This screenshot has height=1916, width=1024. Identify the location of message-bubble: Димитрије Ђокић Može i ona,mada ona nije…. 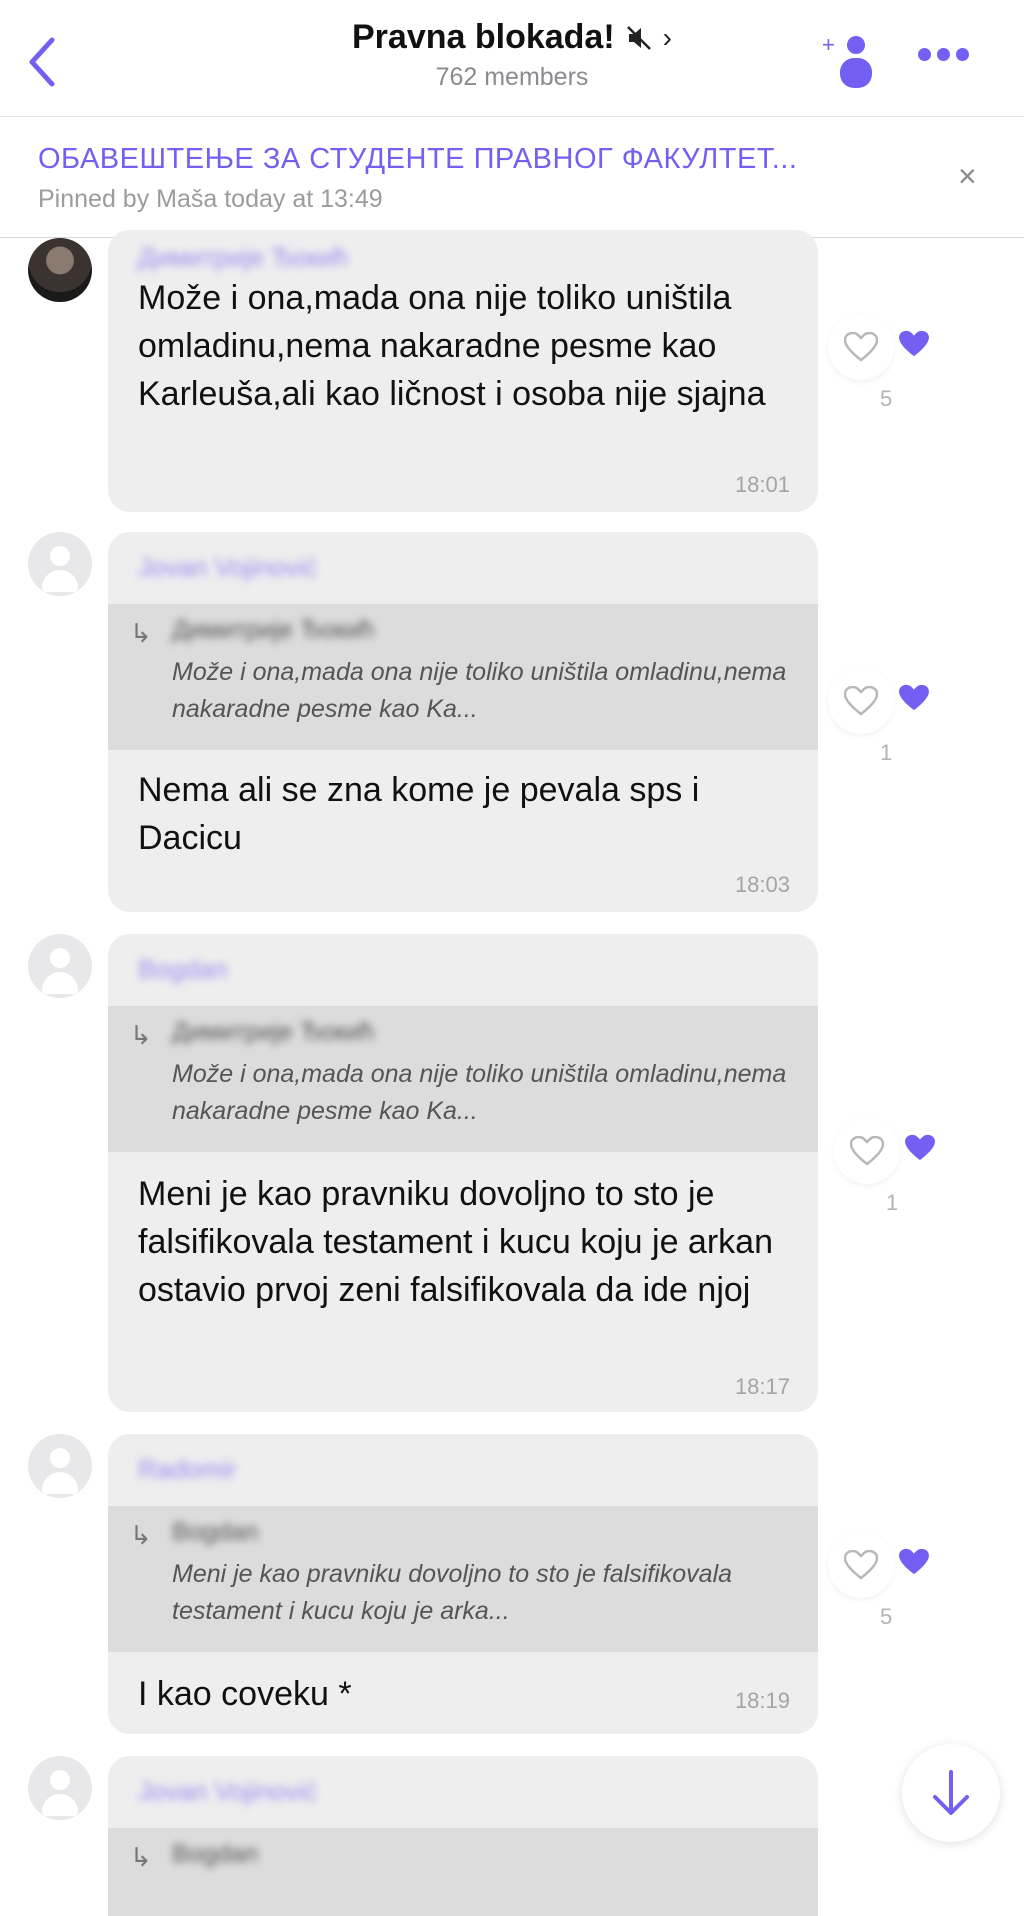
(463, 371).